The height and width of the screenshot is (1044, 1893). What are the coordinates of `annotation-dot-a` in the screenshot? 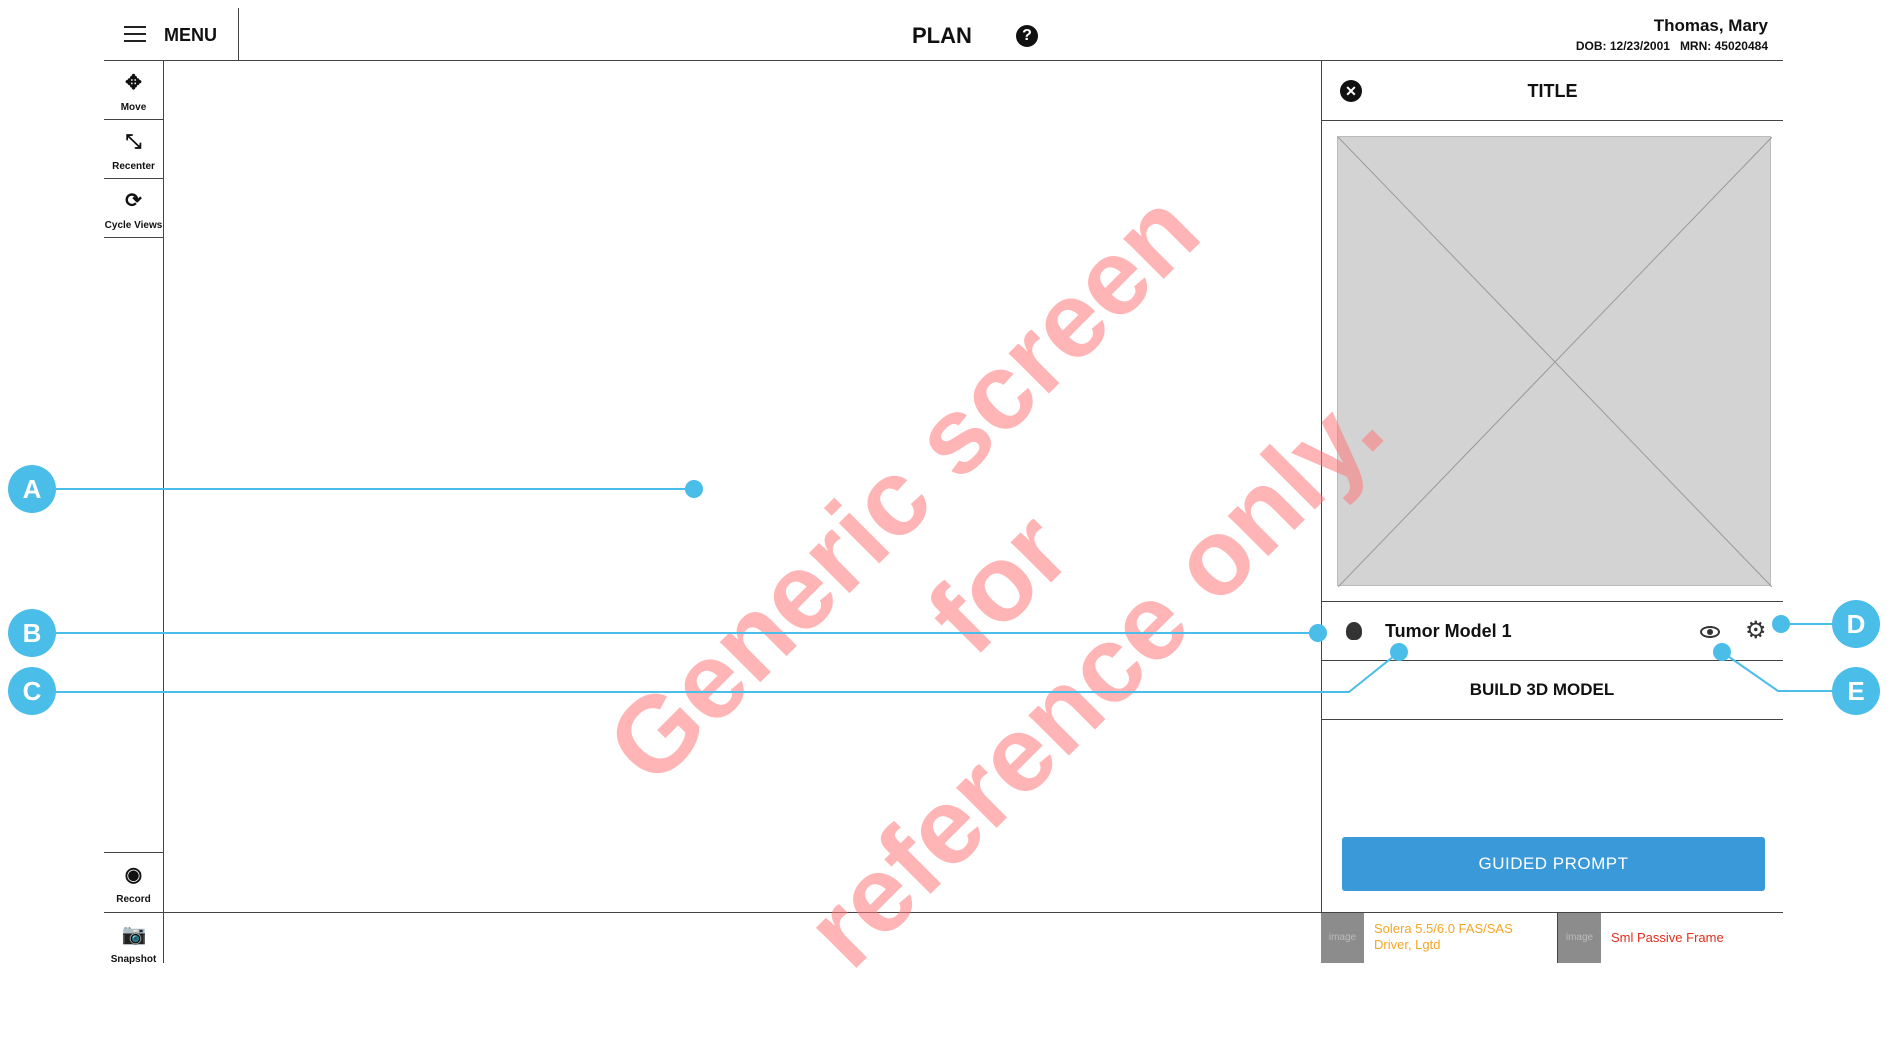 It's located at (694, 489).